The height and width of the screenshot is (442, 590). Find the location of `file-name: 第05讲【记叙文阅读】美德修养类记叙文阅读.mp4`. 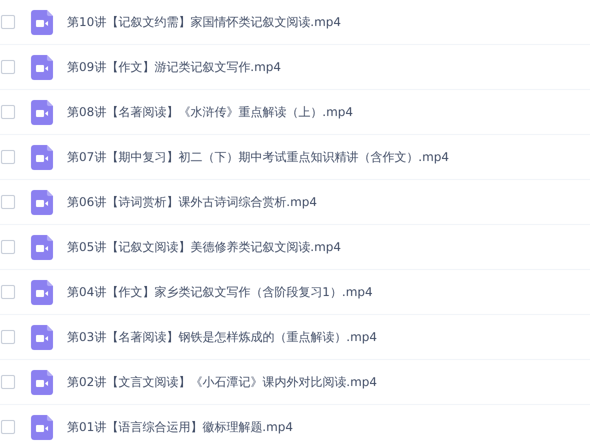

file-name: 第05讲【记叙文阅读】美德修养类记叙文阅读.mp4 is located at coordinates (204, 247).